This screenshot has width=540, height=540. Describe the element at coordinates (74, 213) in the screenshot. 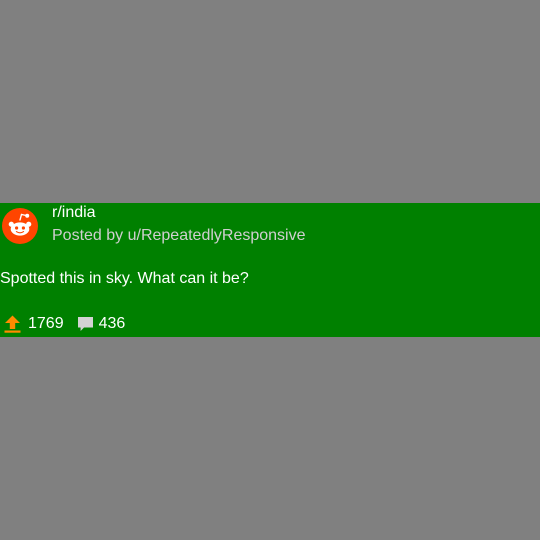

I see `subreddit-link: r/india` at that location.